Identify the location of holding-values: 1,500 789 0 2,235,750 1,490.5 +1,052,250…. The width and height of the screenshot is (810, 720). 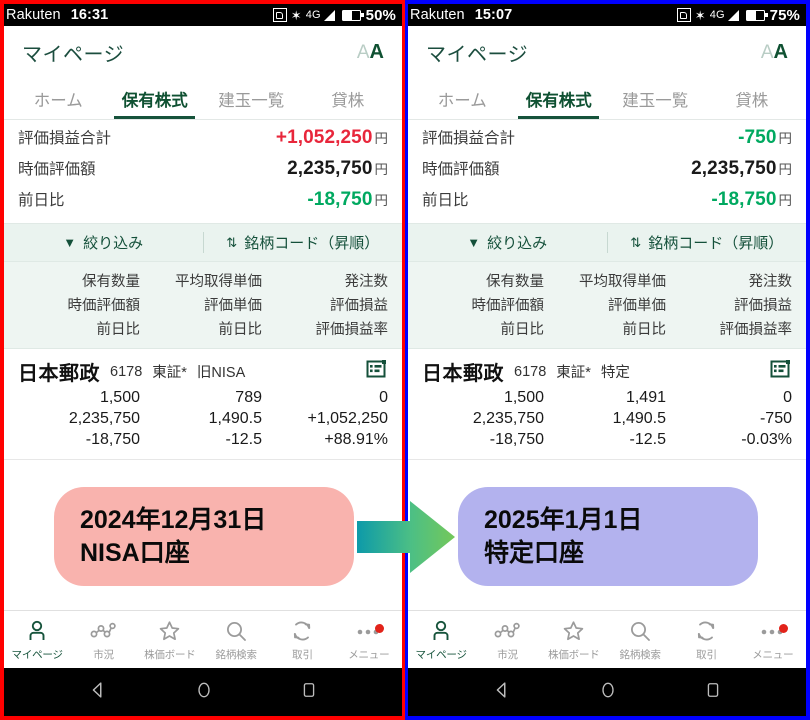
(203, 419).